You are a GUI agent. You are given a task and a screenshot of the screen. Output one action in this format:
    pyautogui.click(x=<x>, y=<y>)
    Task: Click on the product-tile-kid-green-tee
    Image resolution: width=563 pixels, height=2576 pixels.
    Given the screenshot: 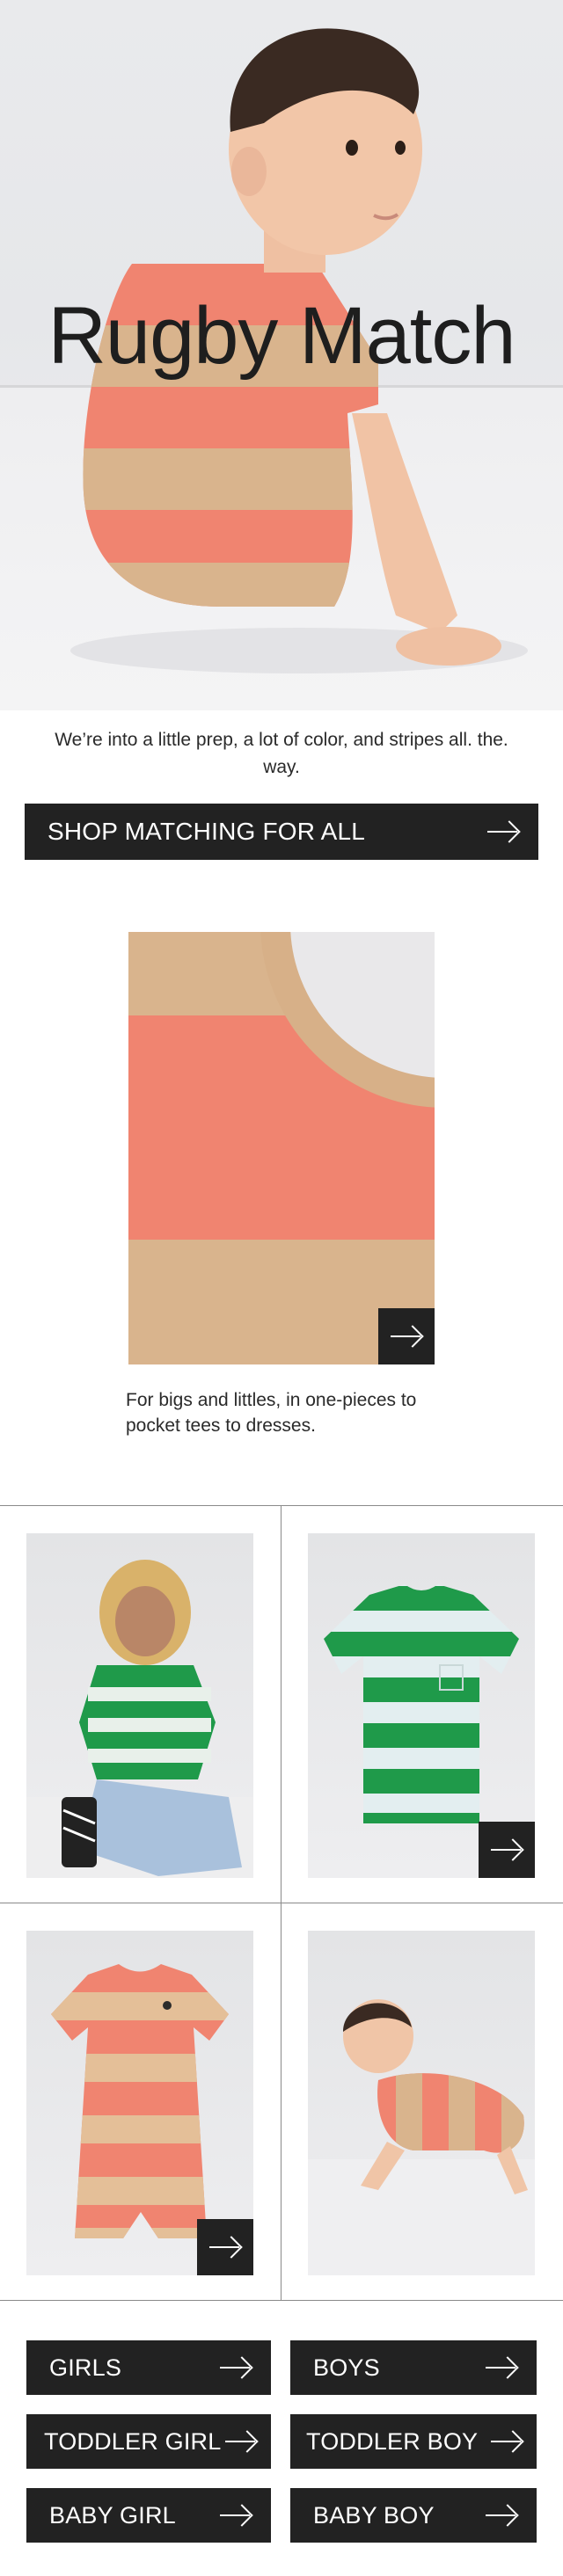 What is the action you would take?
    pyautogui.click(x=139, y=1705)
    